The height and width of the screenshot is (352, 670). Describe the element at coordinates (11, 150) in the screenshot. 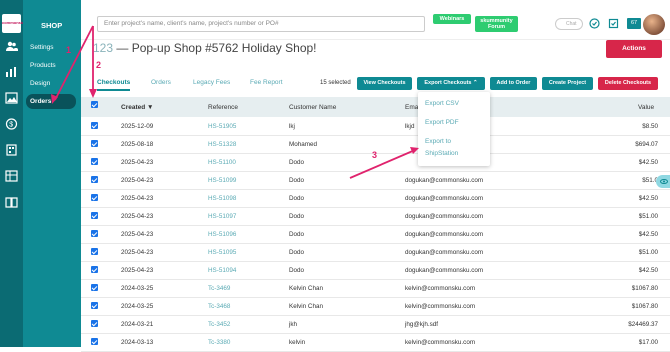

I see `building-icon` at that location.